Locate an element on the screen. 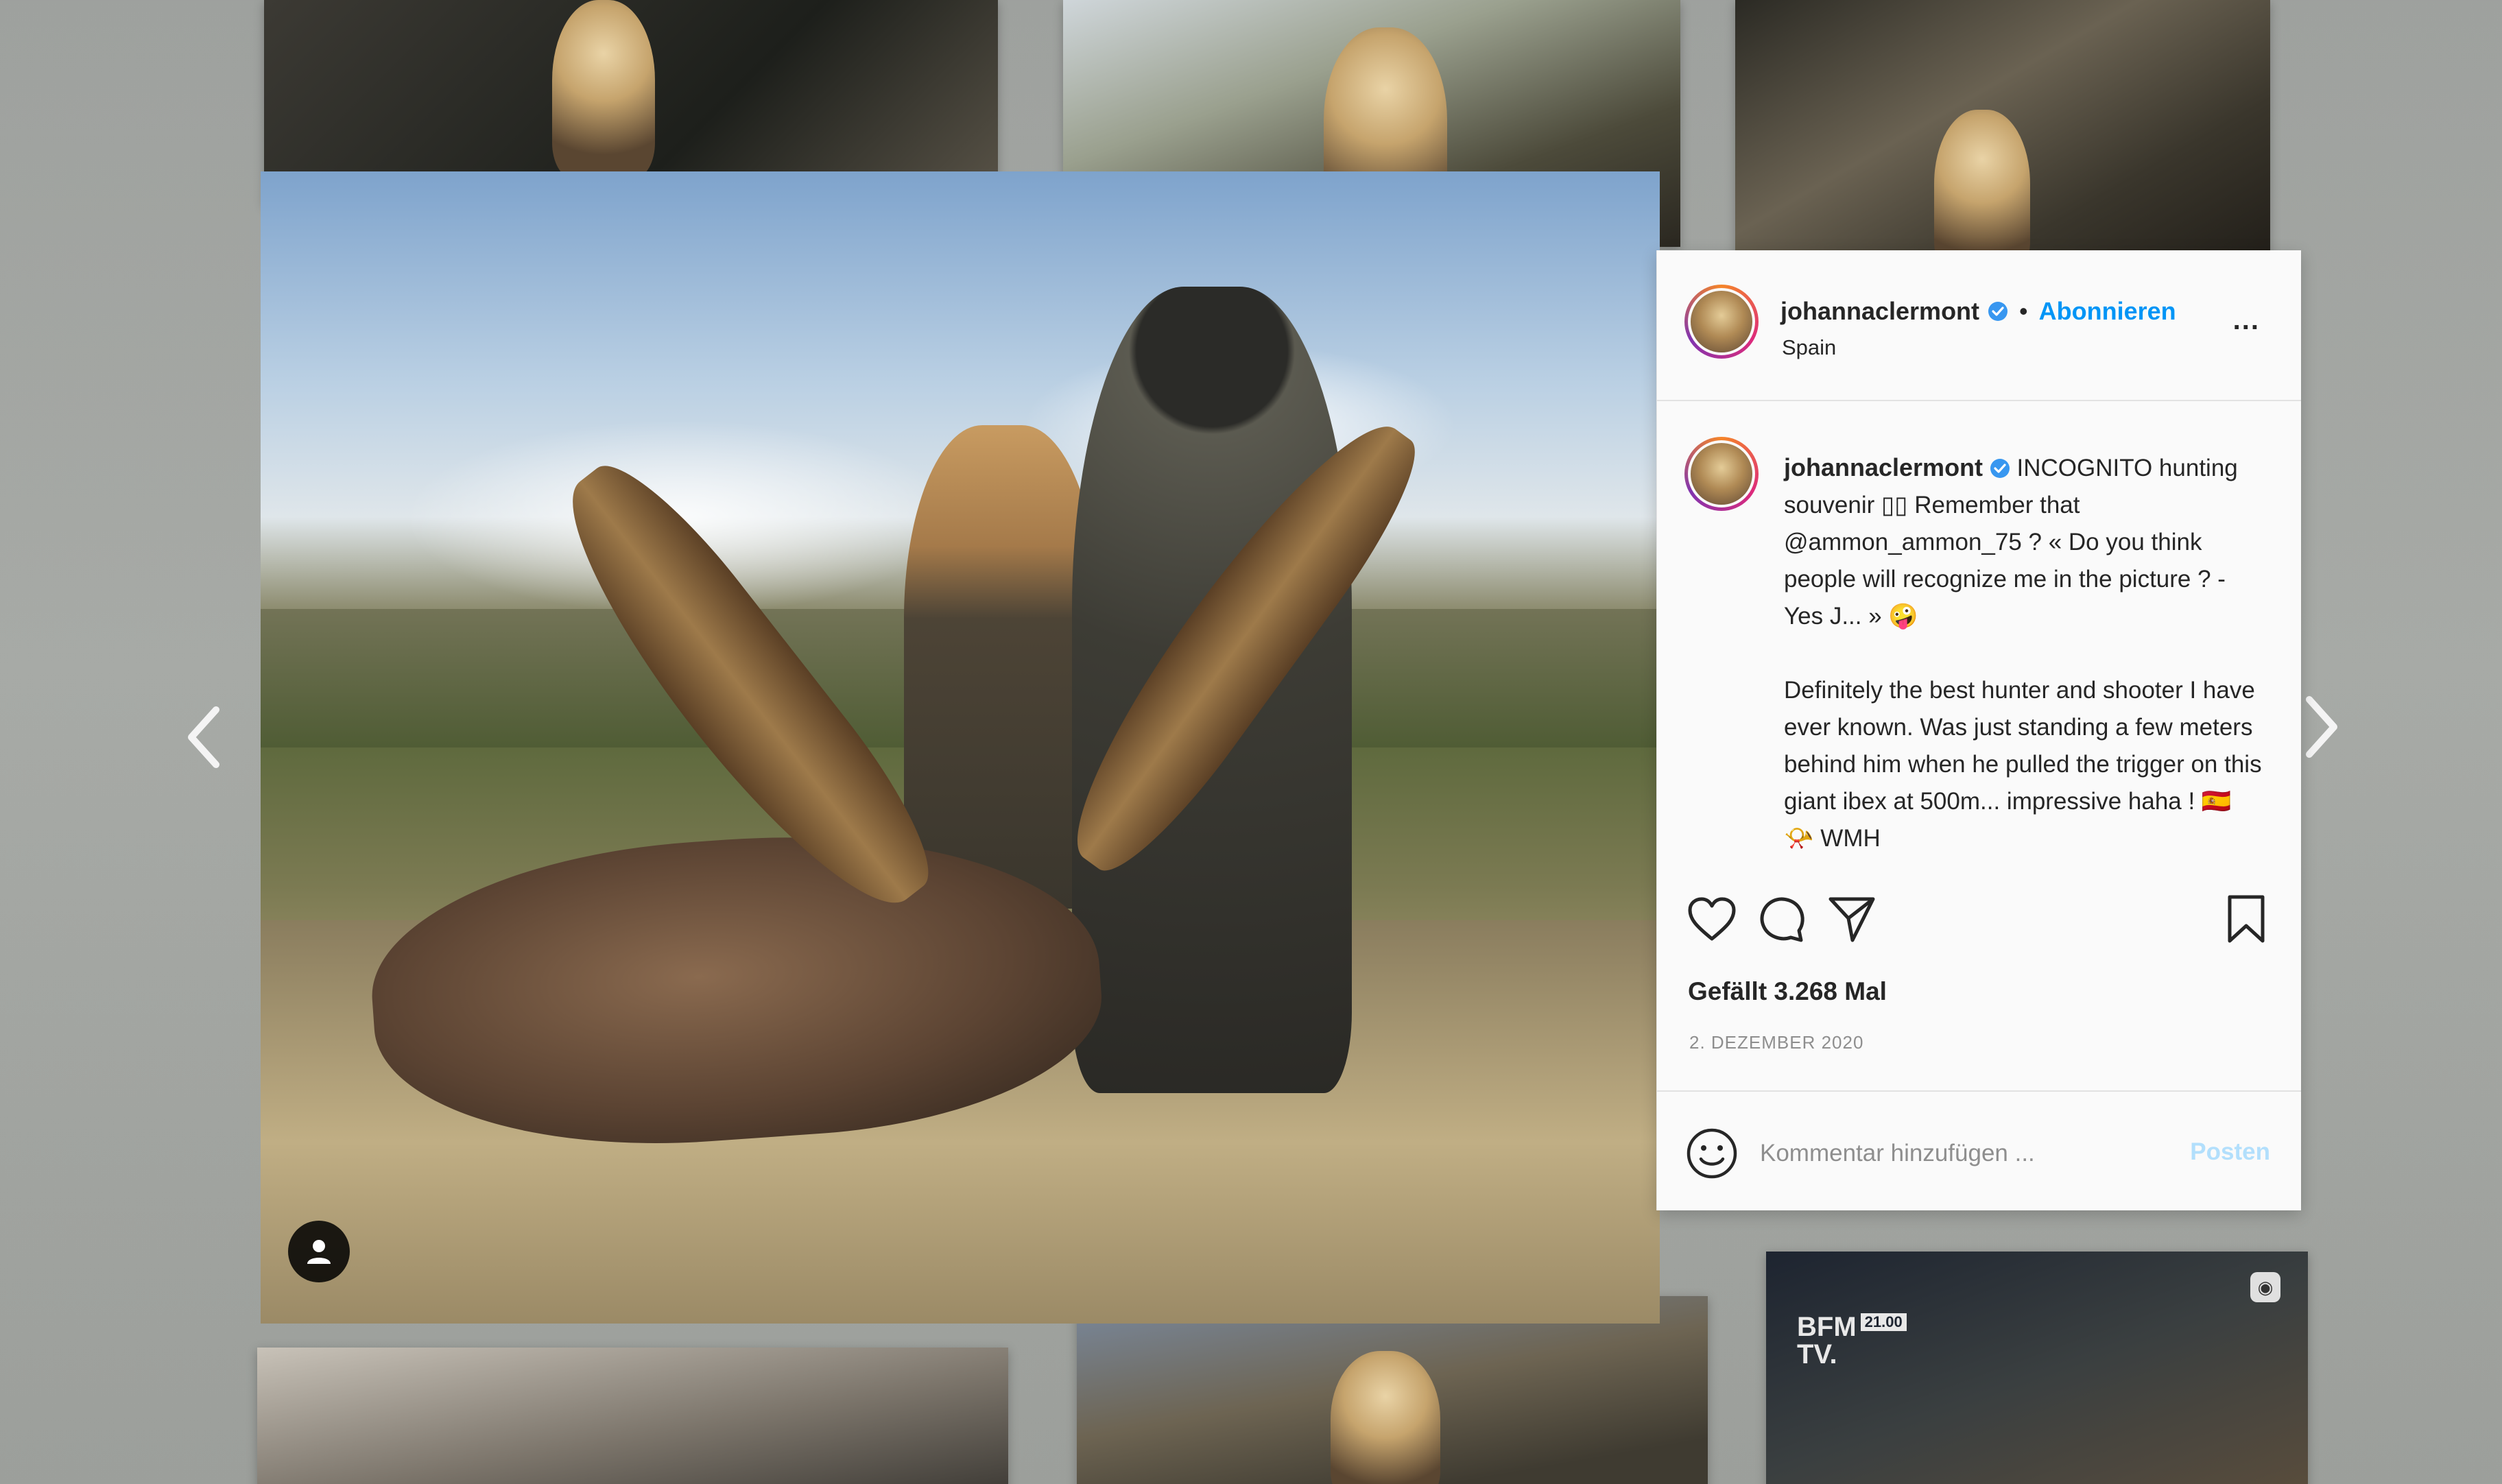 The height and width of the screenshot is (1484, 2502). post-date: 2. DEZEMBER 2020 is located at coordinates (1776, 1042).